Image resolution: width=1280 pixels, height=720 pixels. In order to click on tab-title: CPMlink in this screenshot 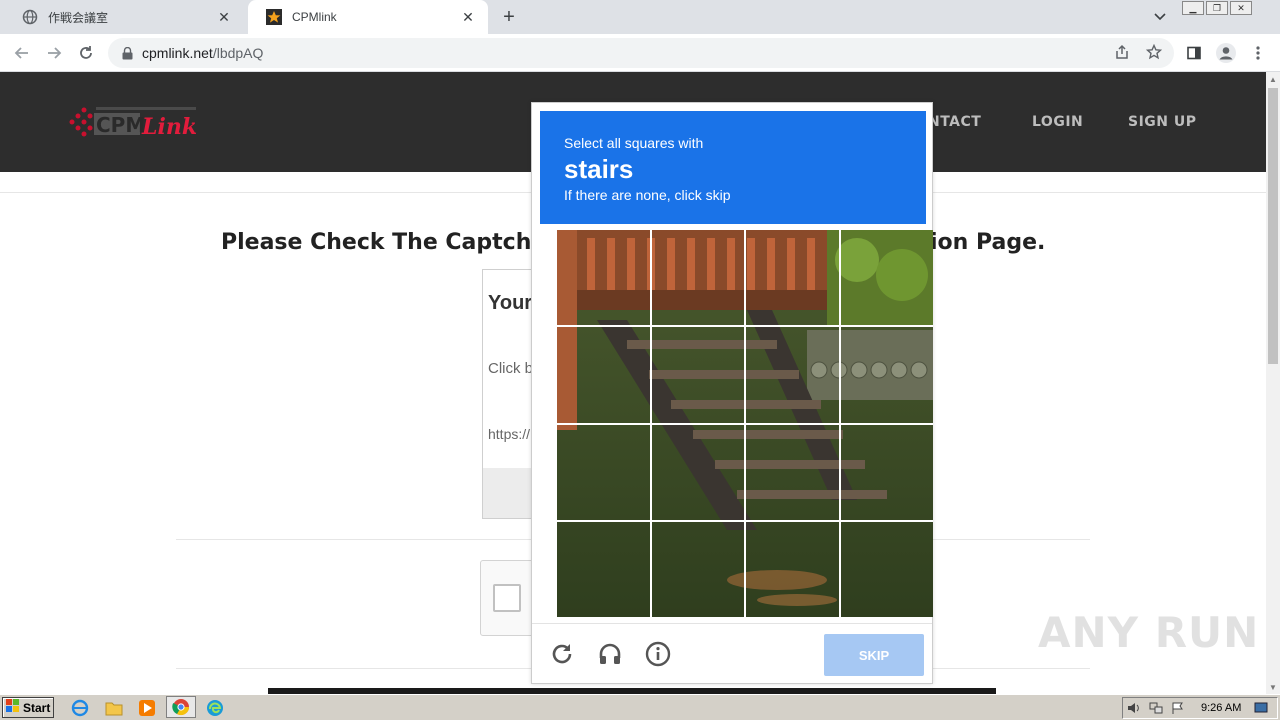, I will do `click(314, 17)`.